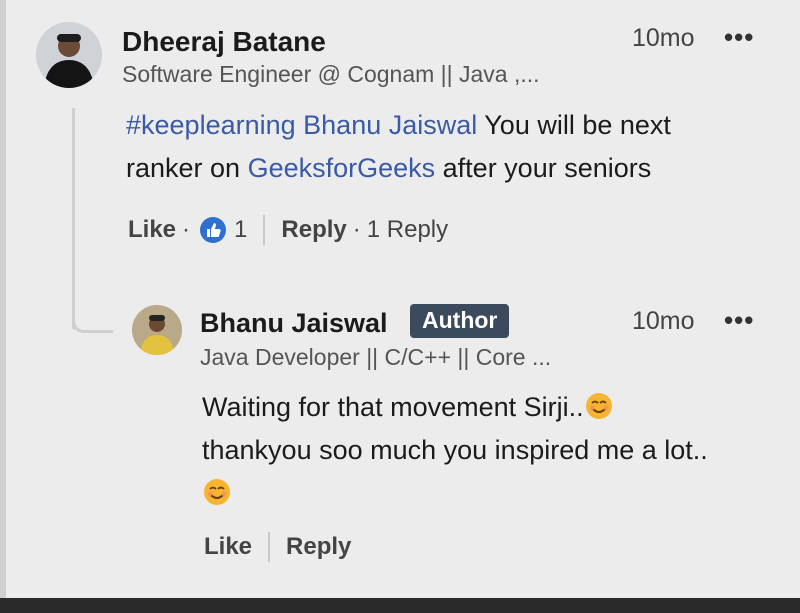 This screenshot has width=800, height=613. I want to click on thread-line, so click(73, 219).